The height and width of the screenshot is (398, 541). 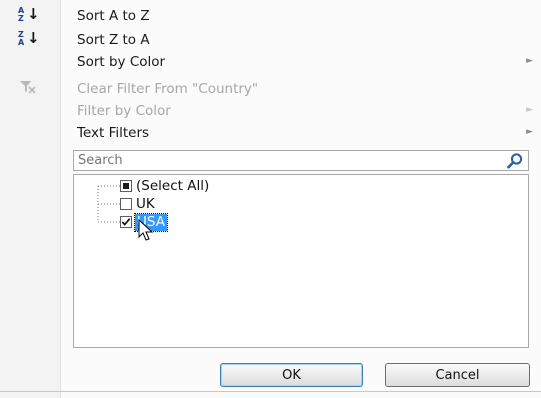 I want to click on clear-filter-label: Clear Filter From "Country", so click(x=168, y=89).